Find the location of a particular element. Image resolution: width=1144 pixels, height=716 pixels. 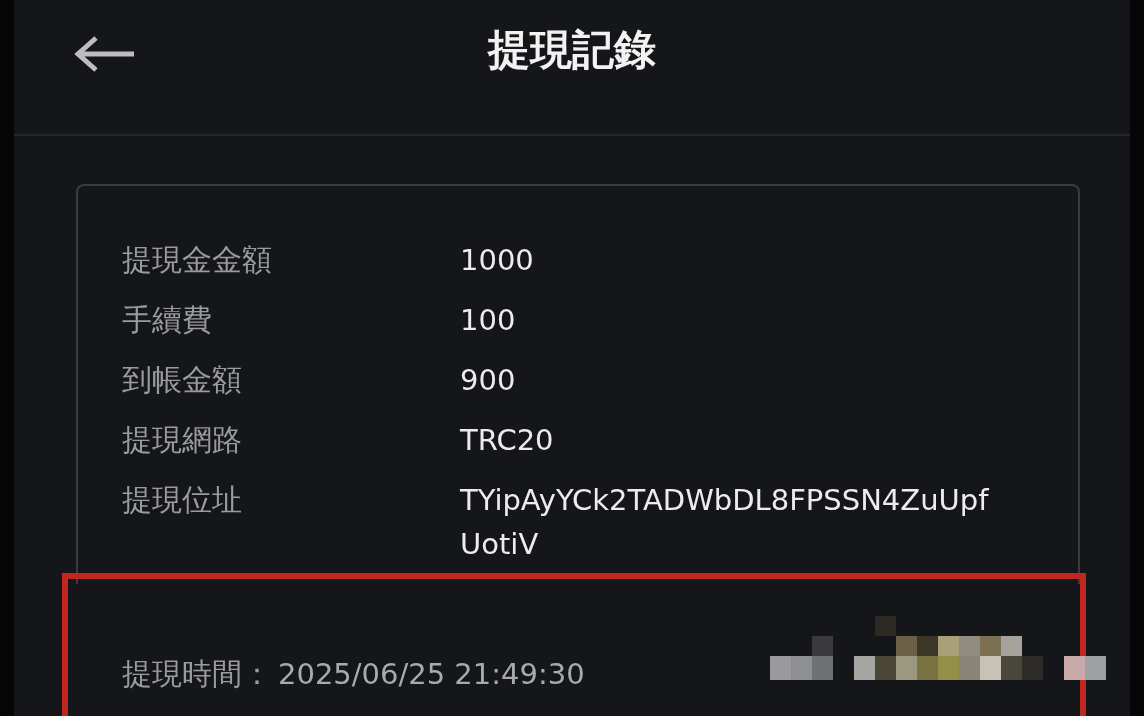

field-value: 2025/06/25 21:49:30 is located at coordinates (431, 674).